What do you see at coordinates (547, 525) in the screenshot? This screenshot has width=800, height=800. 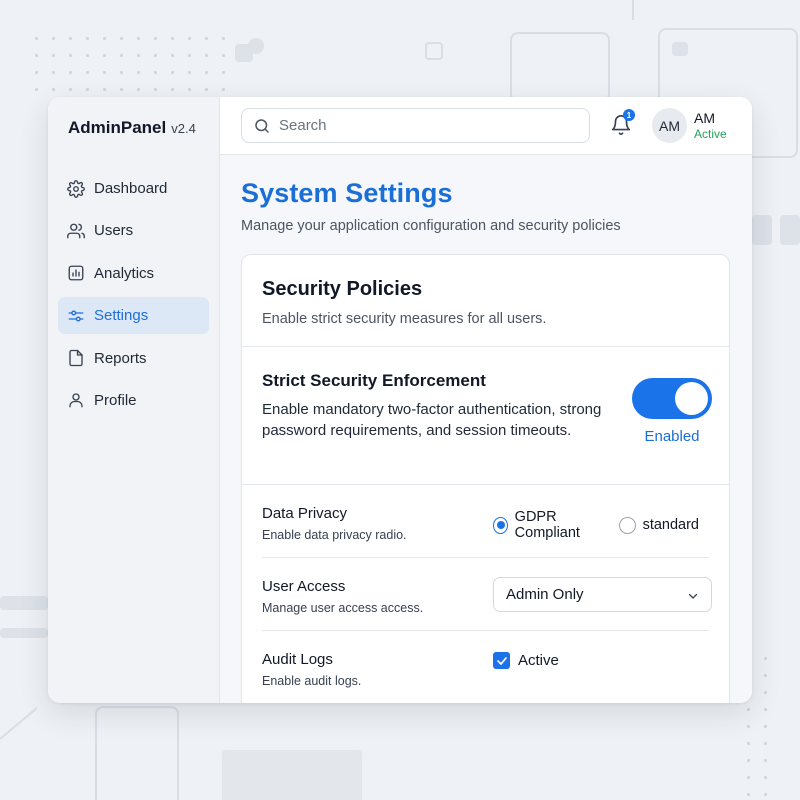 I see `radio-label: GDPR Compliant` at bounding box center [547, 525].